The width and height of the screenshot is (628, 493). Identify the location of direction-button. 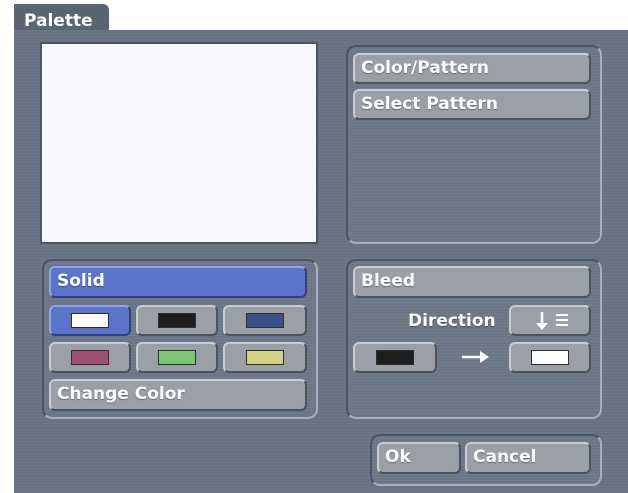
(550, 320).